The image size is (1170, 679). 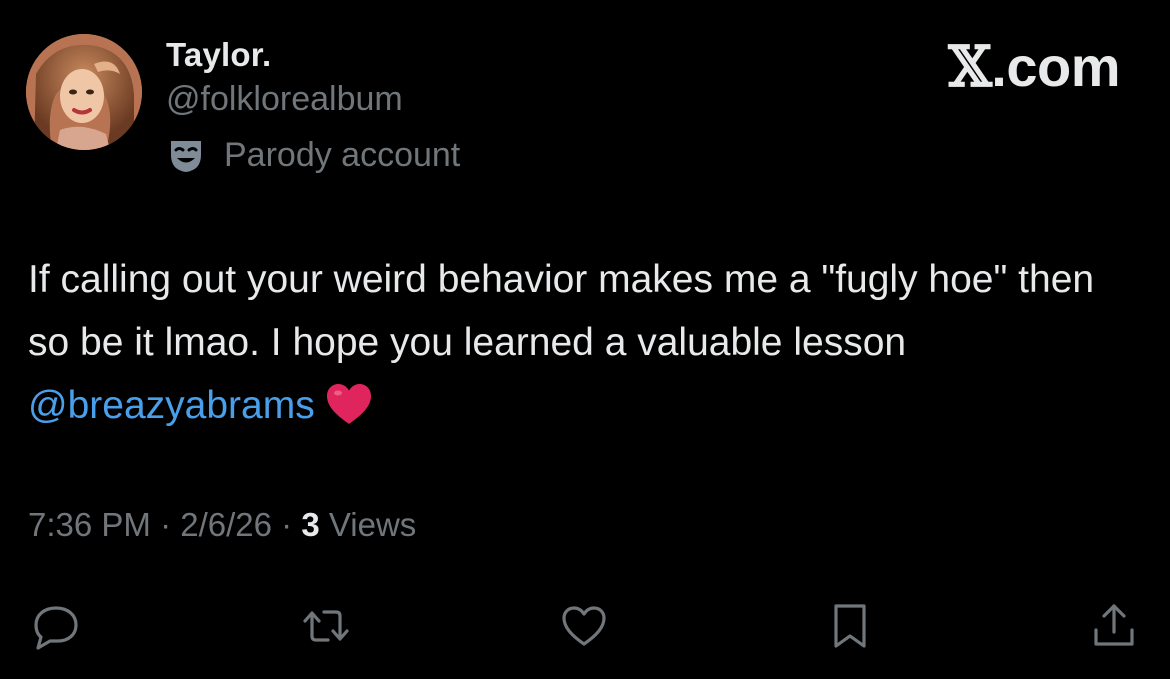 I want to click on site-logo: 𝕏.com, so click(x=1034, y=67).